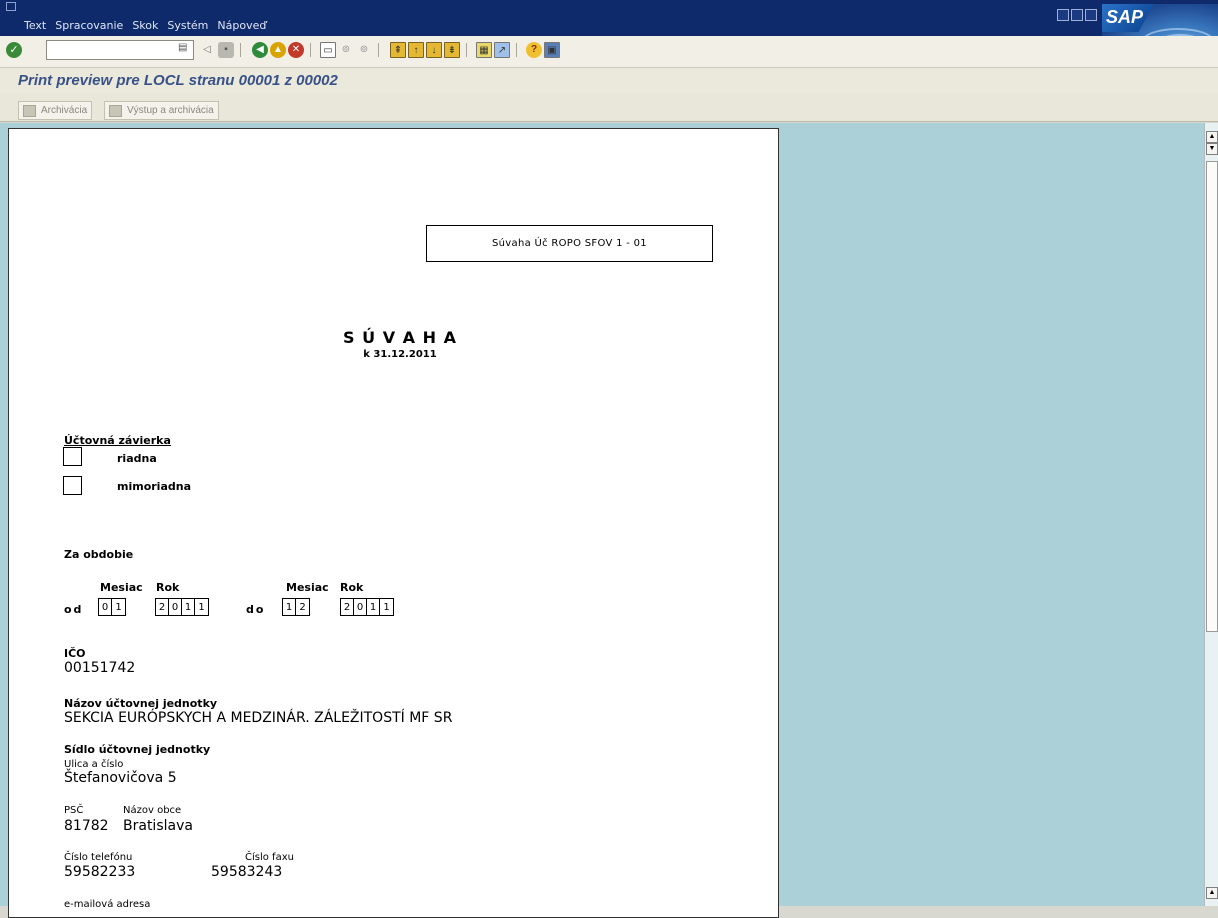  Describe the element at coordinates (569, 243) in the screenshot. I see `form-id-box: Súvaha Úč ROPO SFOV 1 - 01` at that location.